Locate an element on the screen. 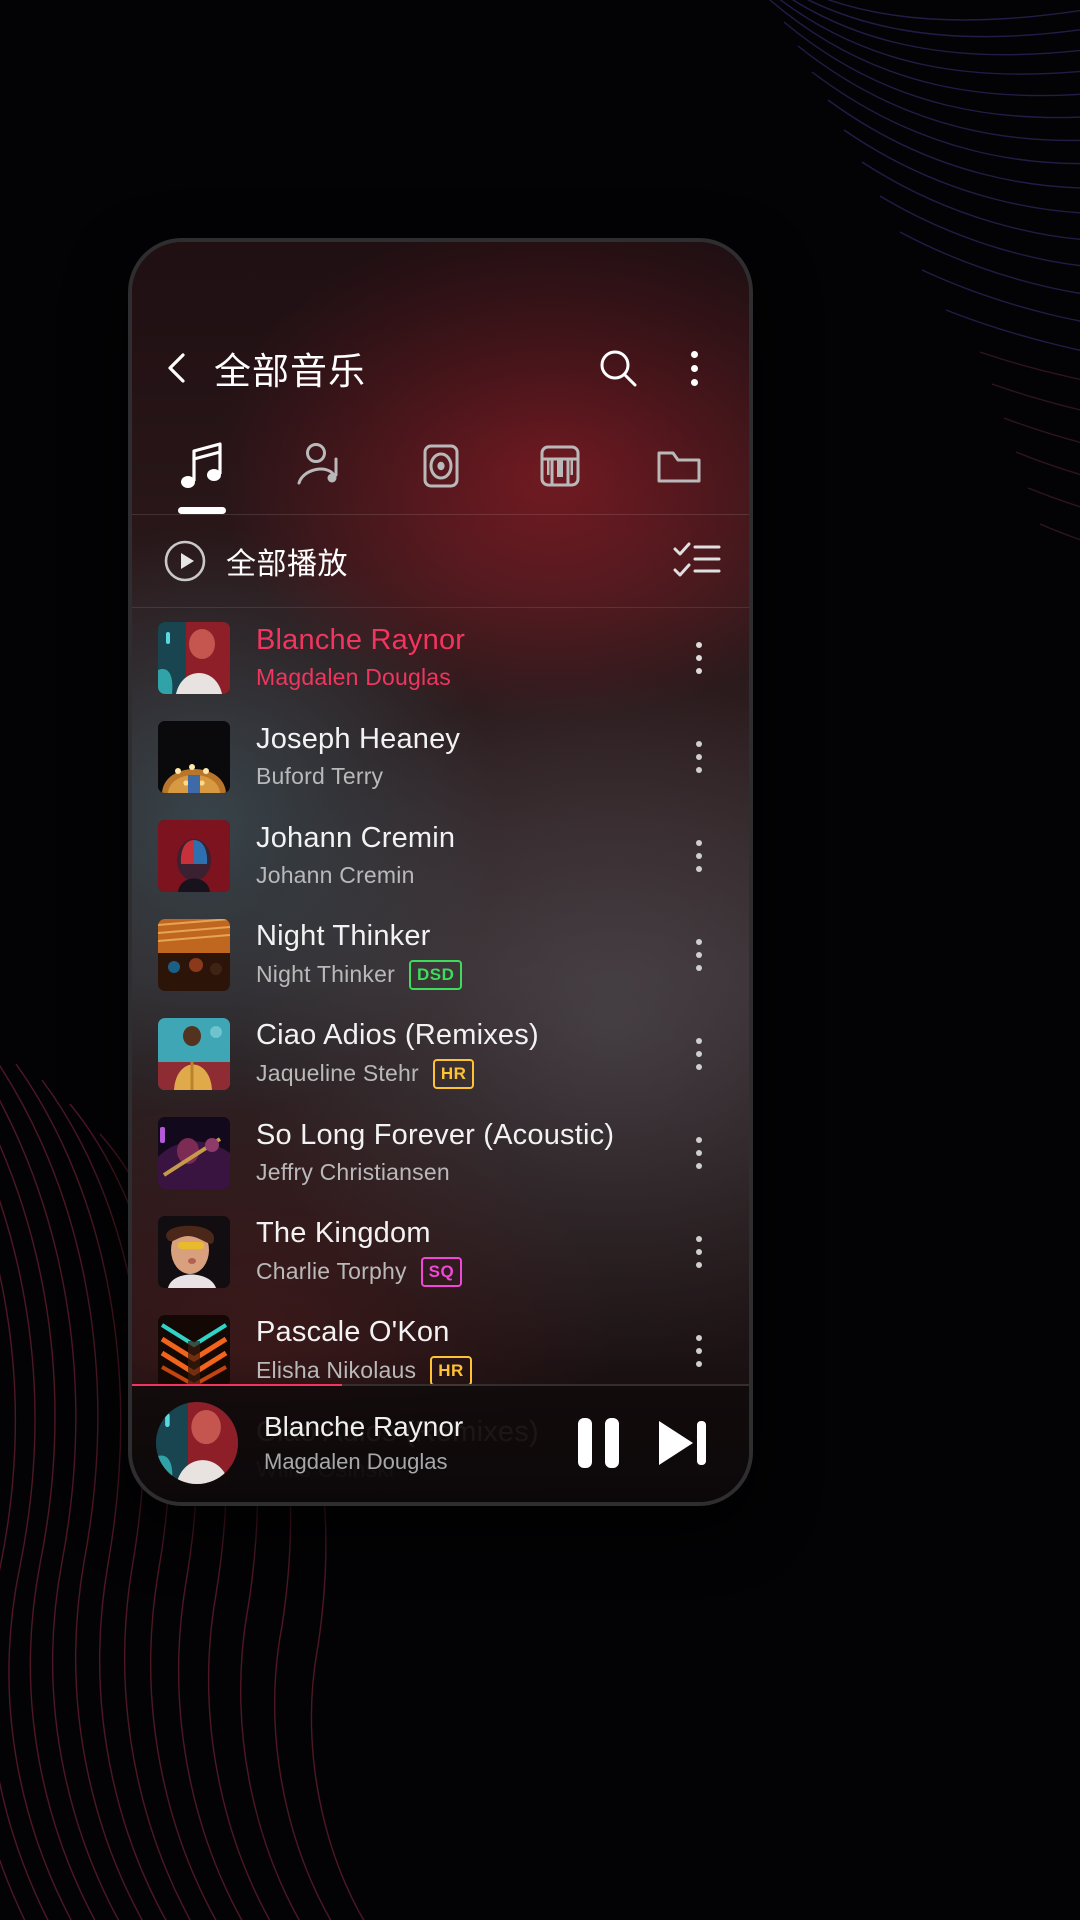 Image resolution: width=1080 pixels, height=1920 pixels. album-disc-icon is located at coordinates (441, 466).